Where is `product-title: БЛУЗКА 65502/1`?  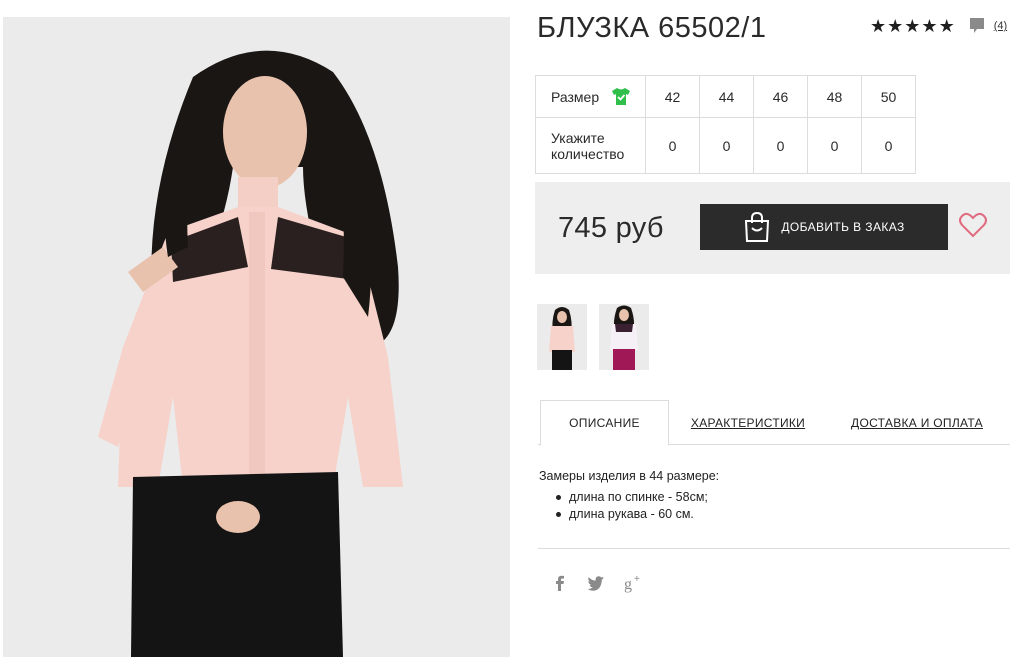
product-title: БЛУЗКА 65502/1 is located at coordinates (652, 28).